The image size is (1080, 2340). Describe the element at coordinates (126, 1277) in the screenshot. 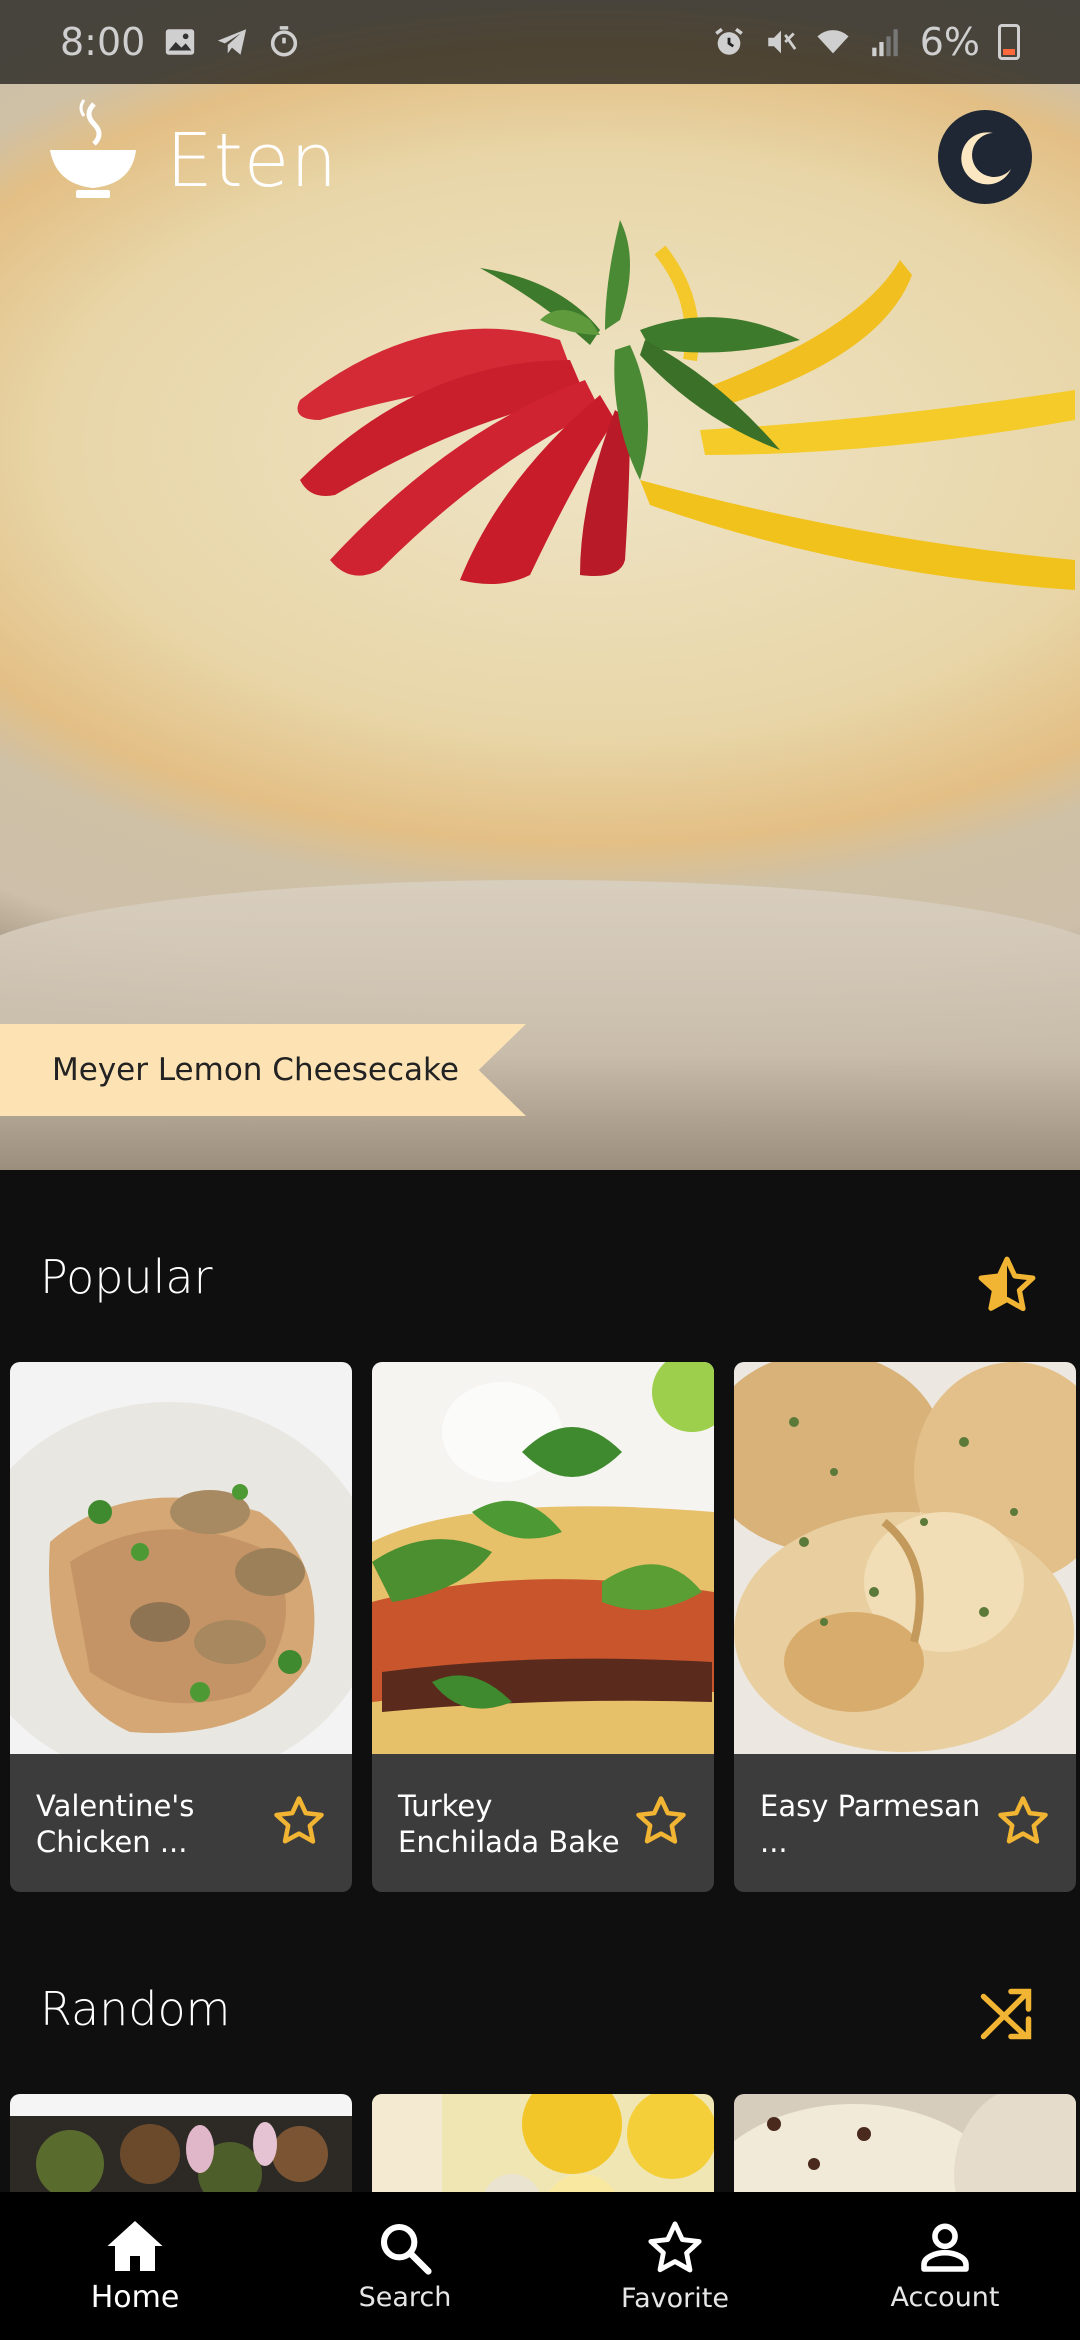

I see `popular-section-title: Popular` at that location.